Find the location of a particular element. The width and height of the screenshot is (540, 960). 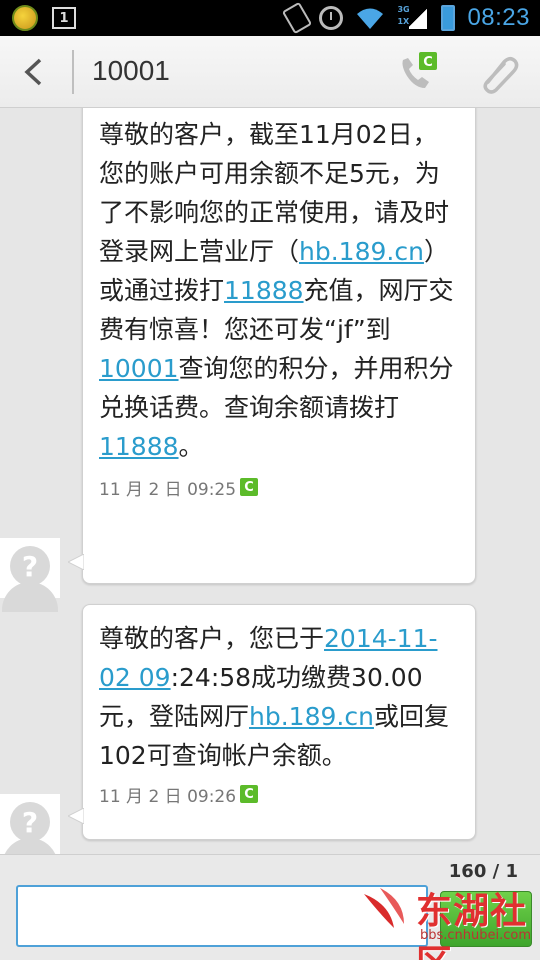

watermark-logo-icon is located at coordinates (384, 908).